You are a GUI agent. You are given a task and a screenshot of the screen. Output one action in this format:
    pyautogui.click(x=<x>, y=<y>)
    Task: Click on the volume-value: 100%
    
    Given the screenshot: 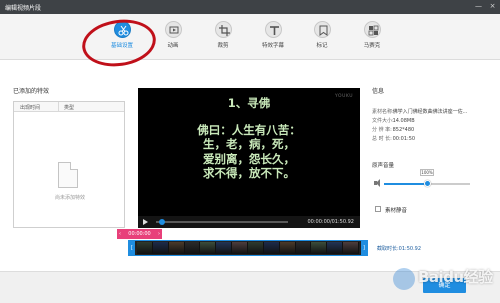 What is the action you would take?
    pyautogui.click(x=427, y=172)
    